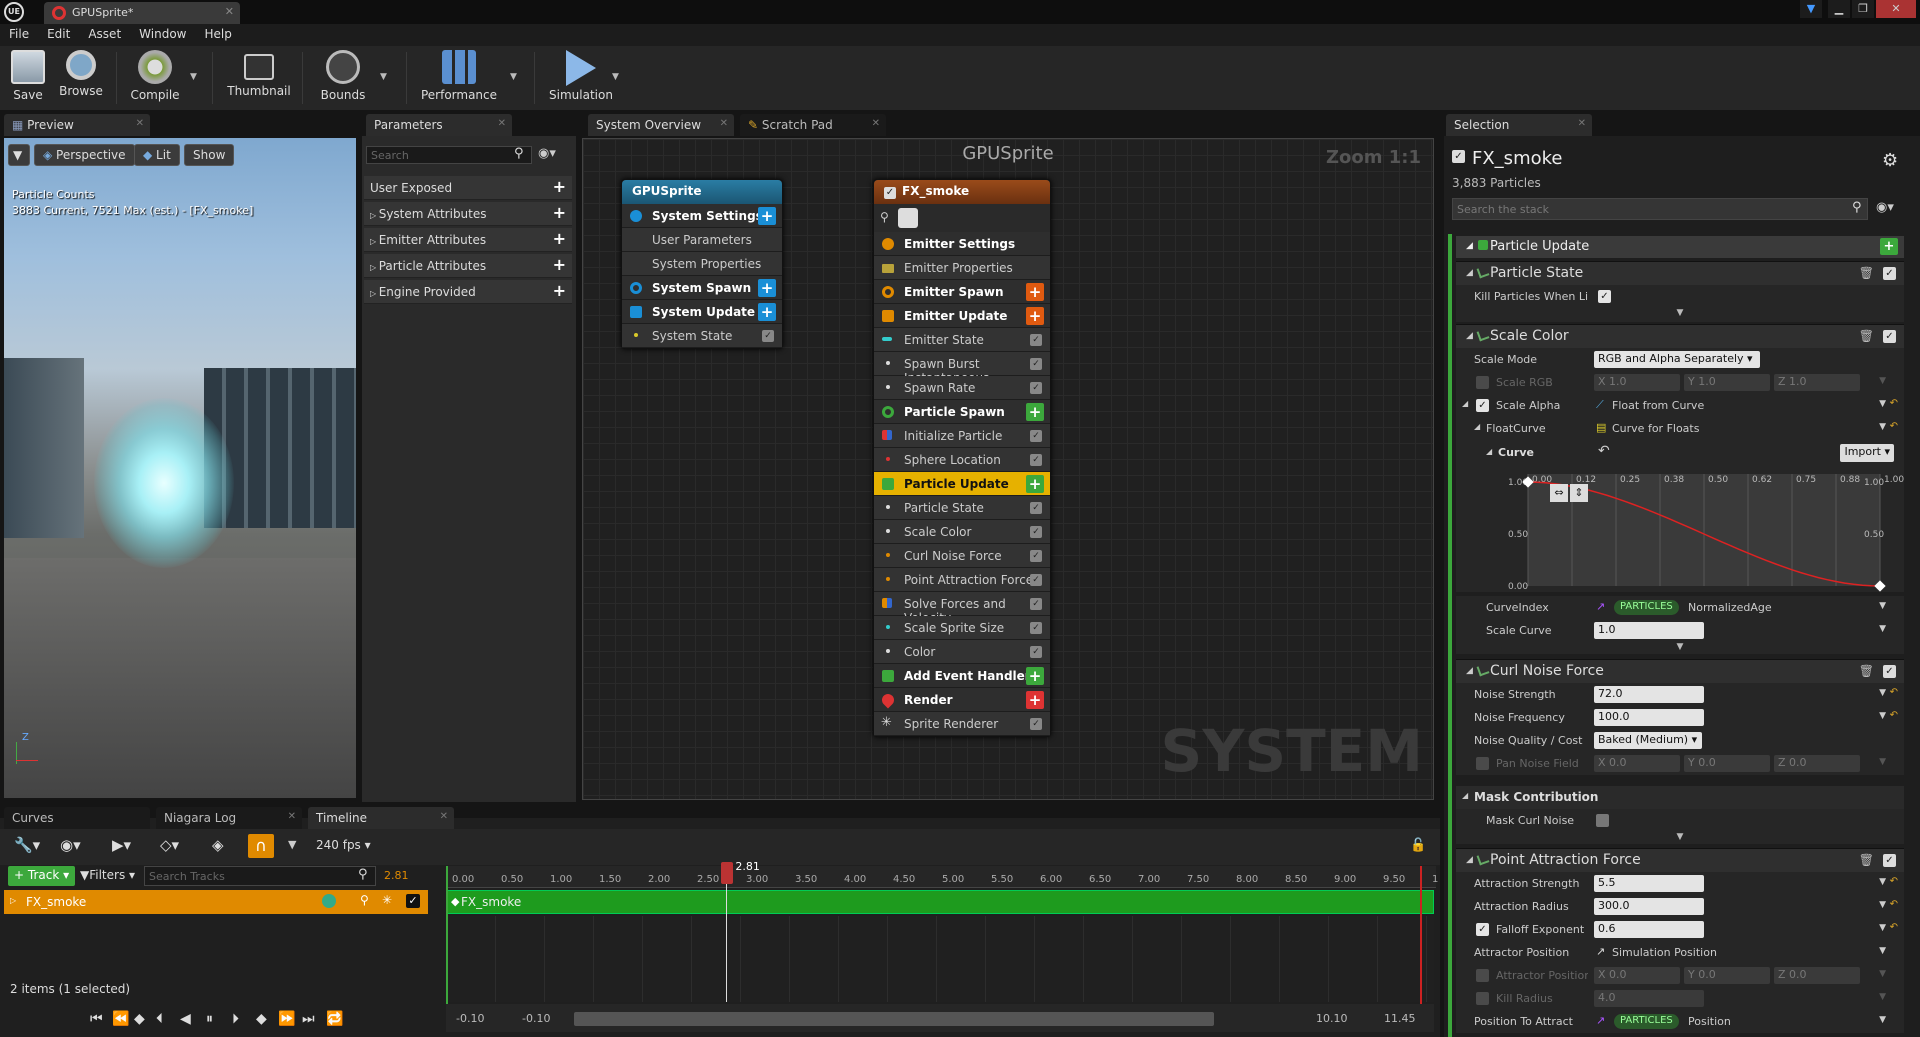 This screenshot has height=1037, width=1920. Describe the element at coordinates (120, 1019) in the screenshot. I see `step-back-key-icon: ⏪` at that location.